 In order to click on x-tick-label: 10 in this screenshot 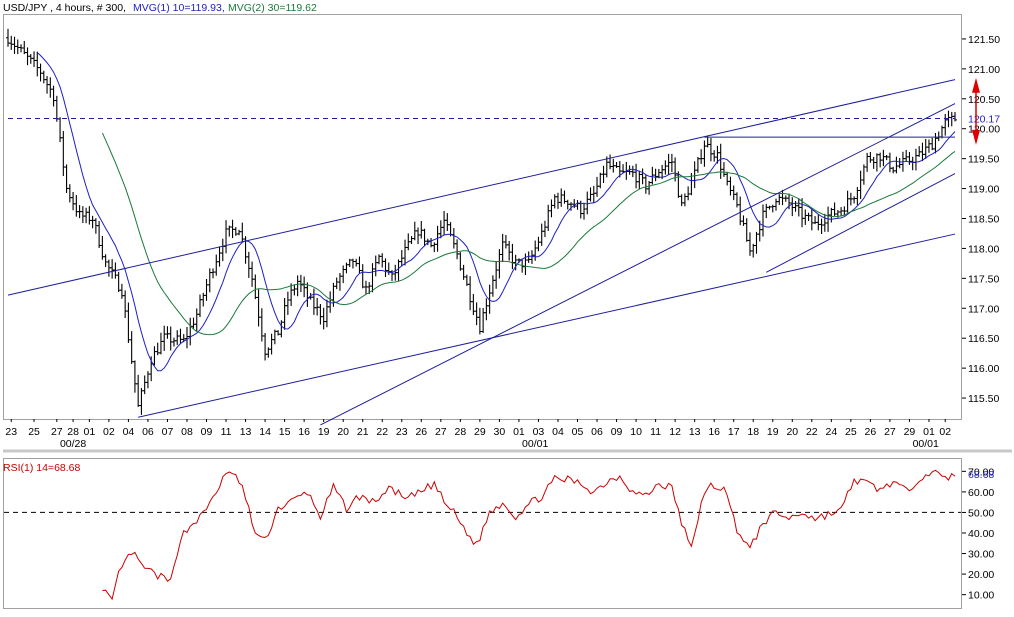, I will do `click(636, 432)`.